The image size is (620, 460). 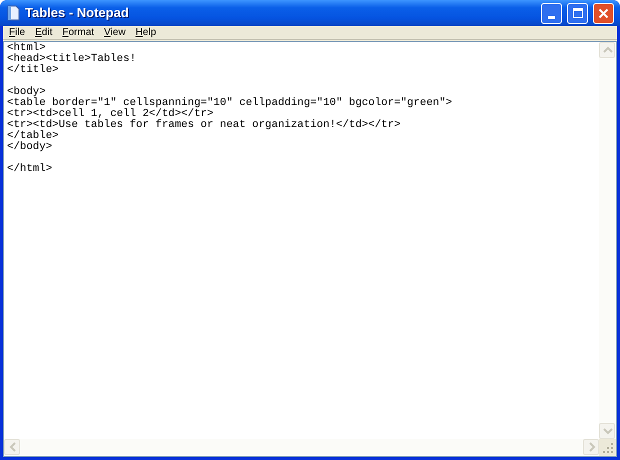 What do you see at coordinates (13, 13) in the screenshot?
I see `notepad-icon` at bounding box center [13, 13].